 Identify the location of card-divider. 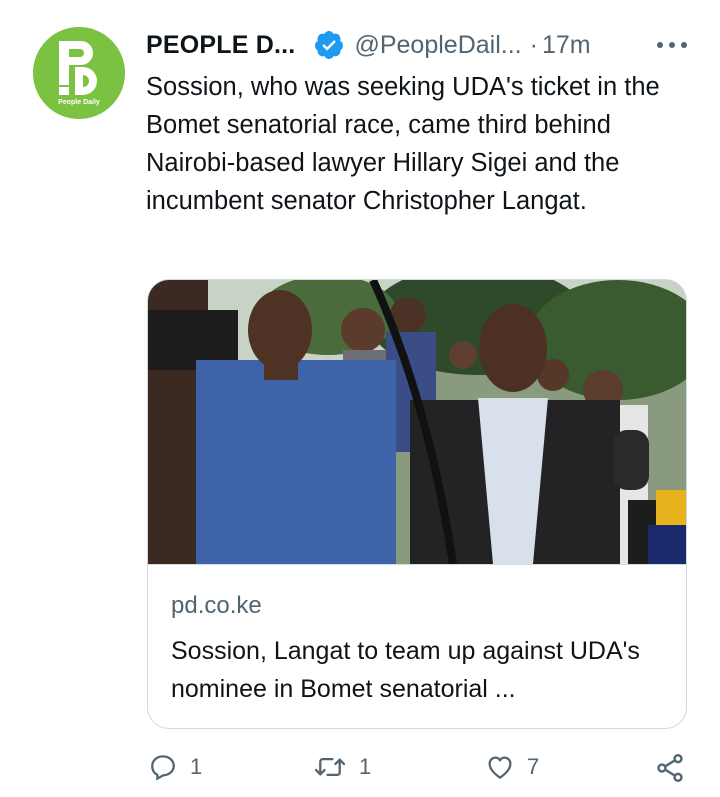
(417, 564).